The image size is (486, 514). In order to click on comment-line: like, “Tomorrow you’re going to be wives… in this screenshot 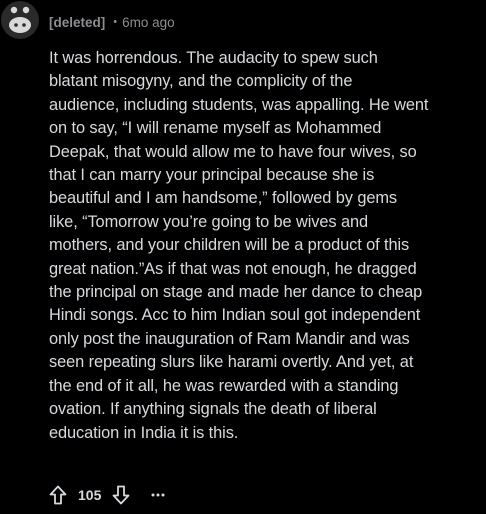, I will do `click(209, 221)`.